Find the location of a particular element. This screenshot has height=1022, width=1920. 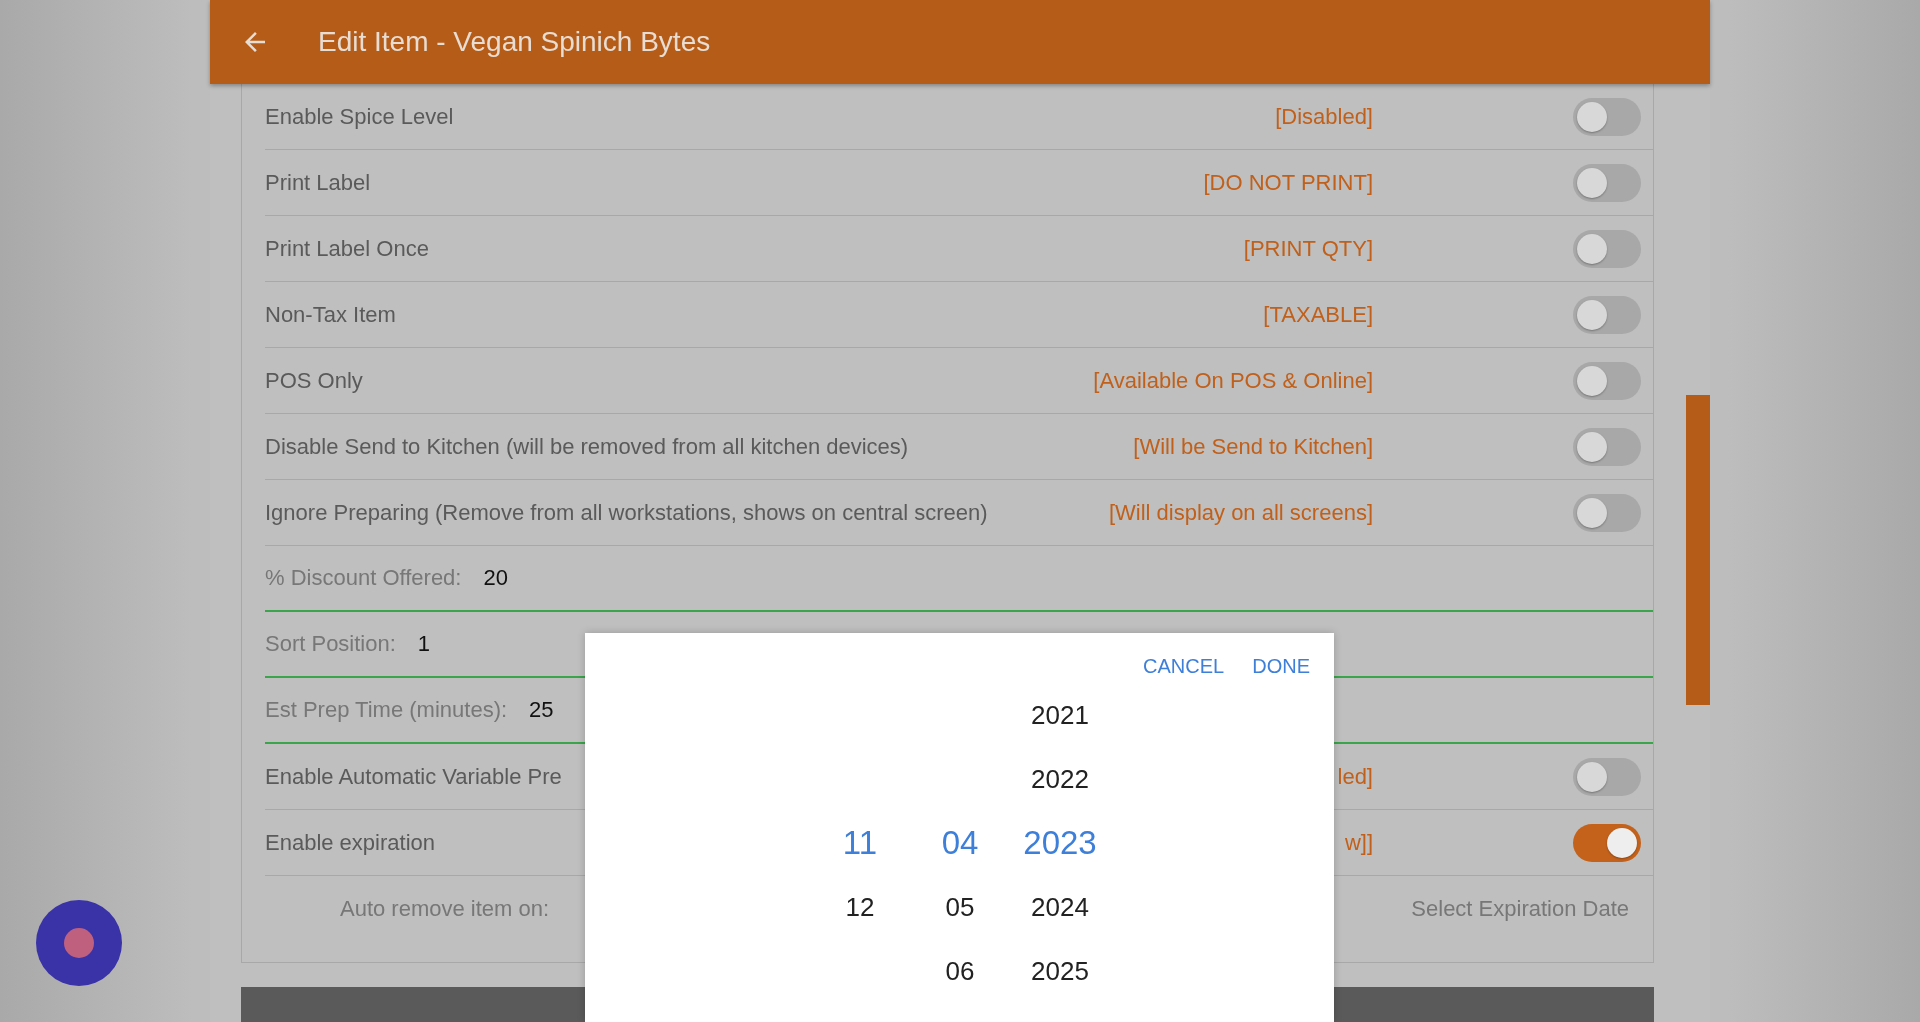

picker-option: 11 is located at coordinates (860, 843).